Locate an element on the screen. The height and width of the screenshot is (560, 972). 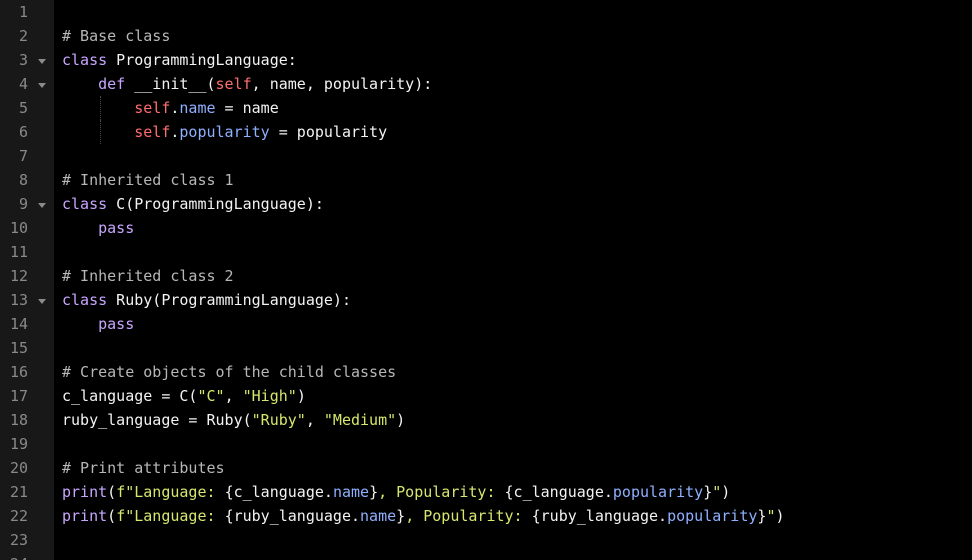
code-token: = name is located at coordinates (247, 108).